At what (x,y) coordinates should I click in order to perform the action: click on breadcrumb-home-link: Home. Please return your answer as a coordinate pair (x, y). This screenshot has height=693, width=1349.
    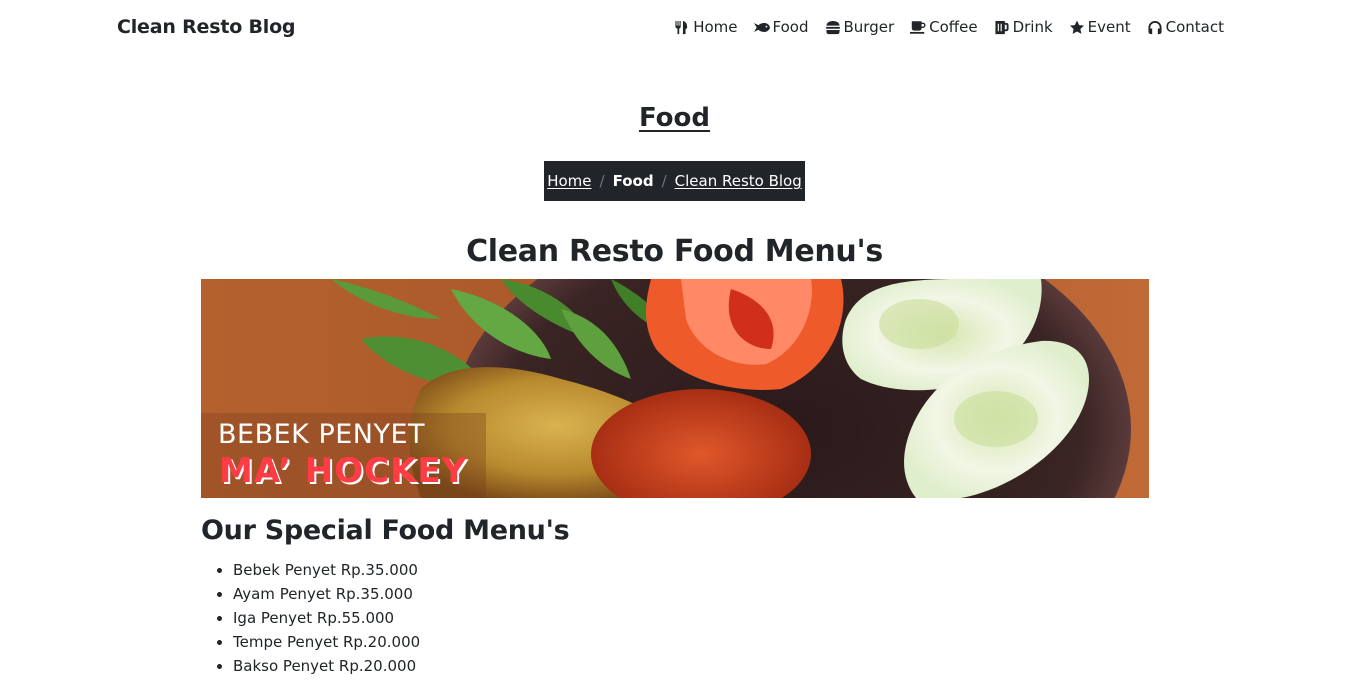
    Looking at the image, I should click on (569, 181).